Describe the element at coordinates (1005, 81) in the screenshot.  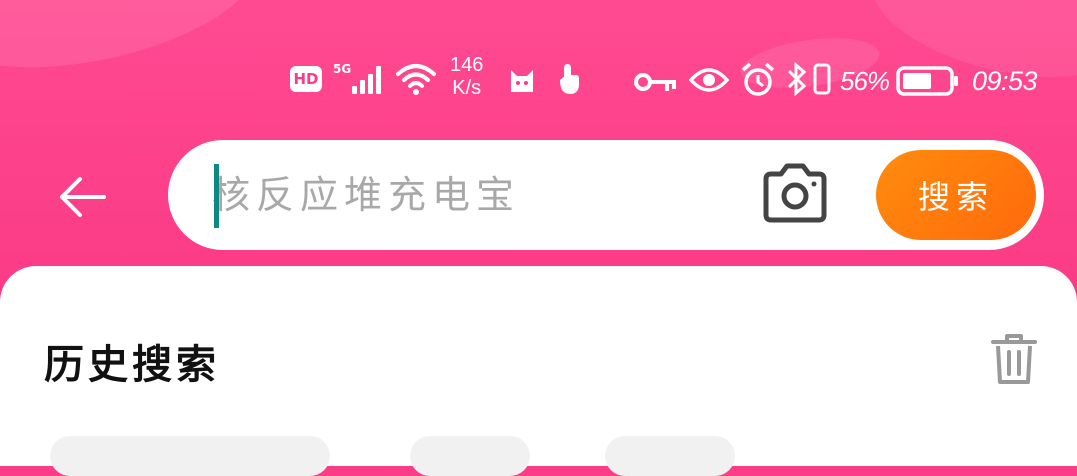
I see `clock: 09:53` at that location.